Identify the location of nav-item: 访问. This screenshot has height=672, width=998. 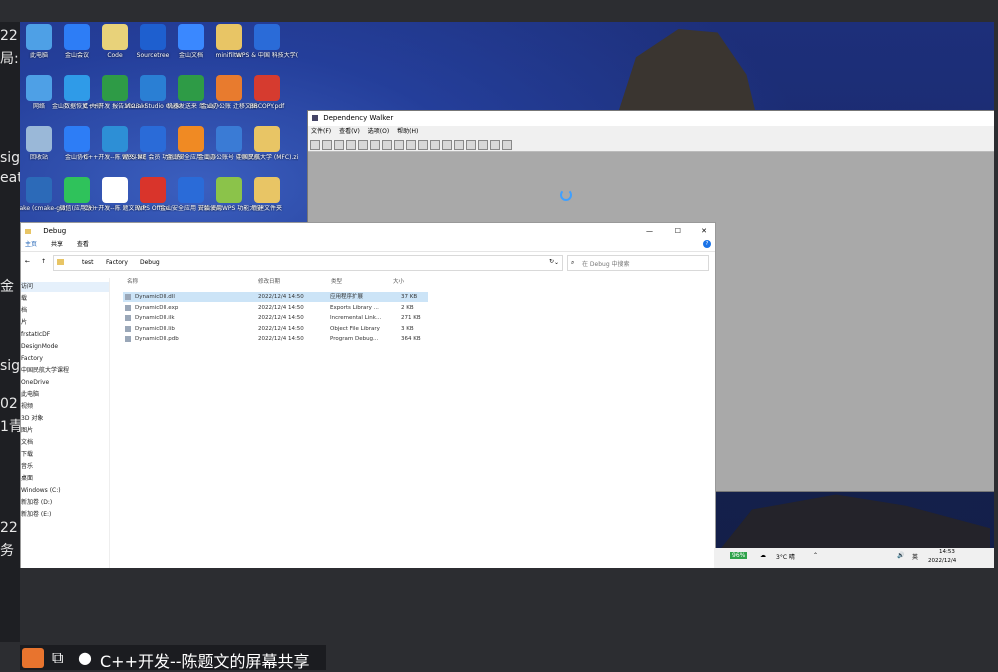
(65, 287).